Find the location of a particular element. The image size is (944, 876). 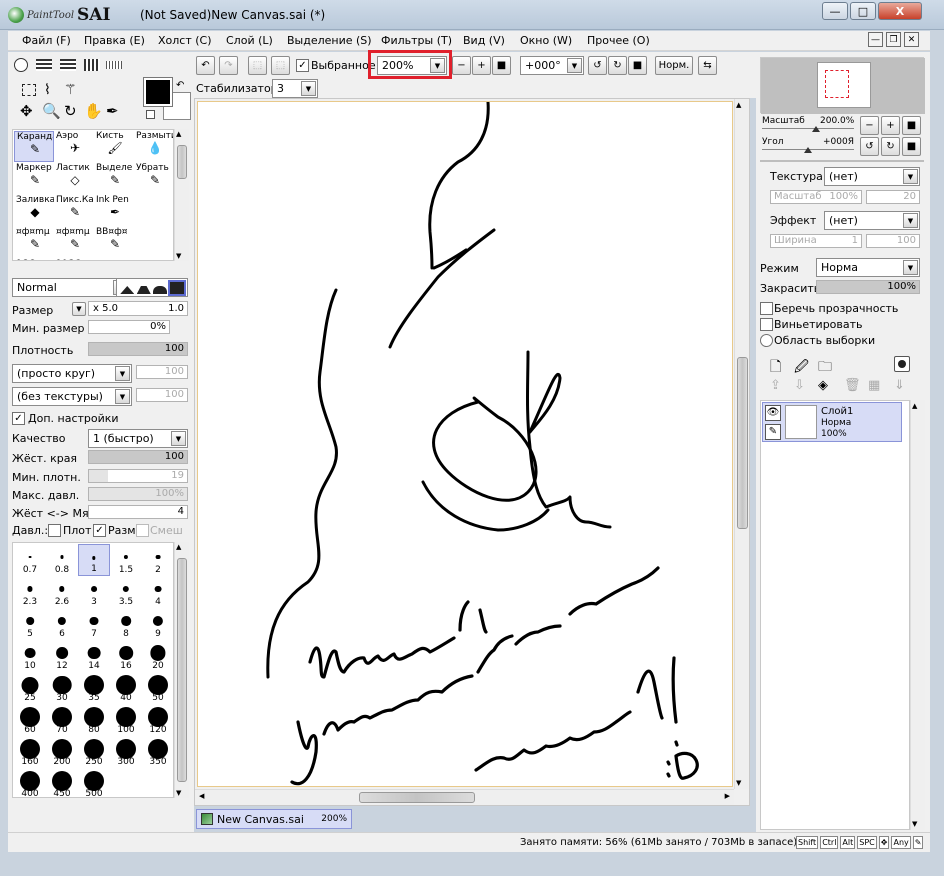

brush-shape-4-icon is located at coordinates (176, 288).